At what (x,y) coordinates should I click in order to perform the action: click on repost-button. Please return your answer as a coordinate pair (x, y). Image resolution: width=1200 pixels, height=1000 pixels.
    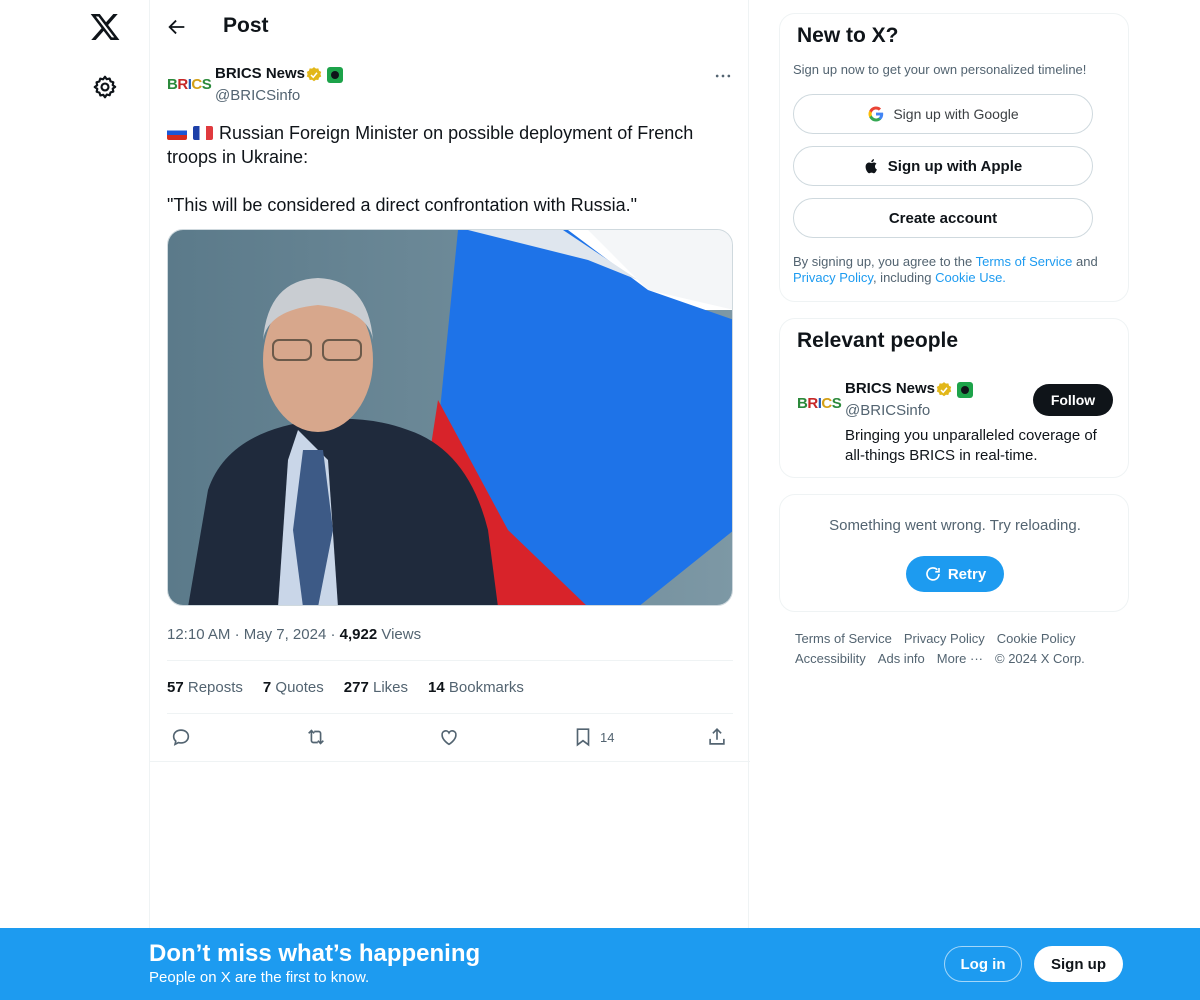
    Looking at the image, I should click on (316, 737).